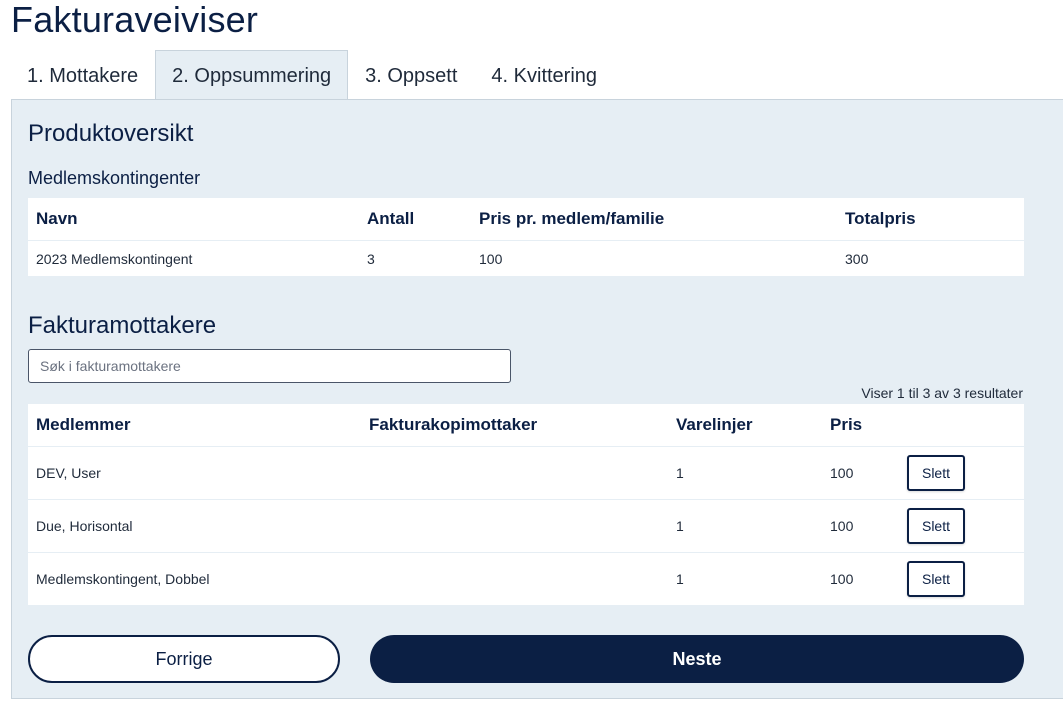 This screenshot has height=704, width=1063. I want to click on column-header-pris: Pris, so click(846, 424).